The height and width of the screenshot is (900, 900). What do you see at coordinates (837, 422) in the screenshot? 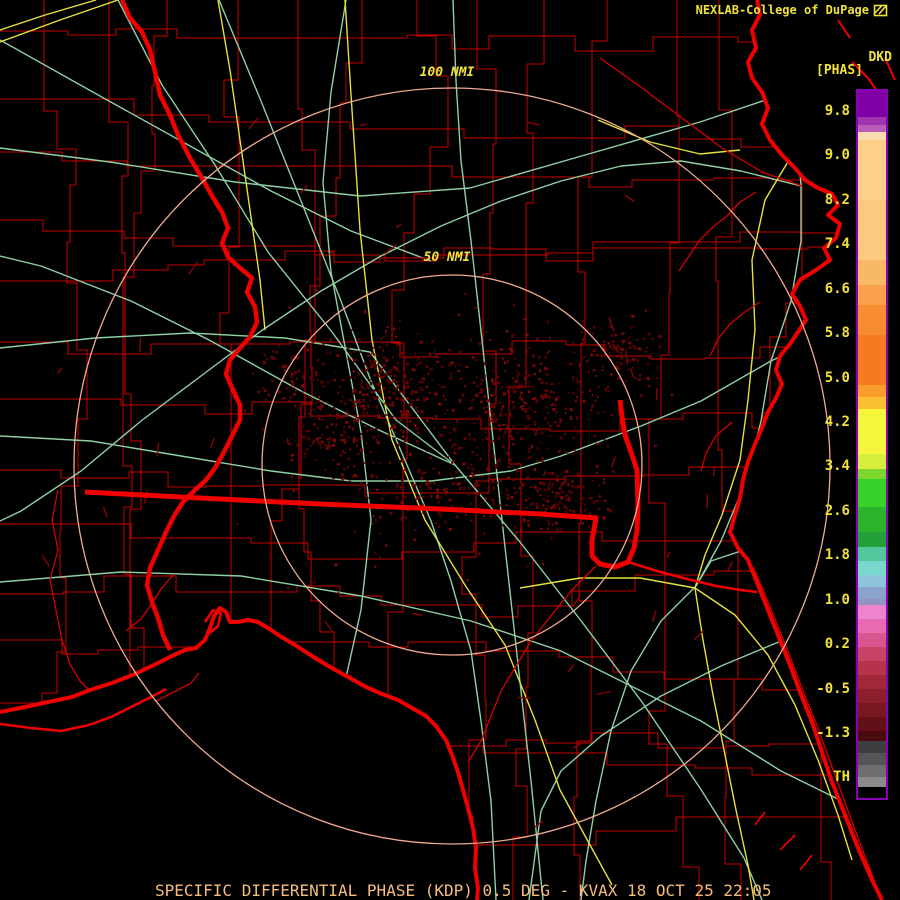
I see `colorbar-label: 4.2` at bounding box center [837, 422].